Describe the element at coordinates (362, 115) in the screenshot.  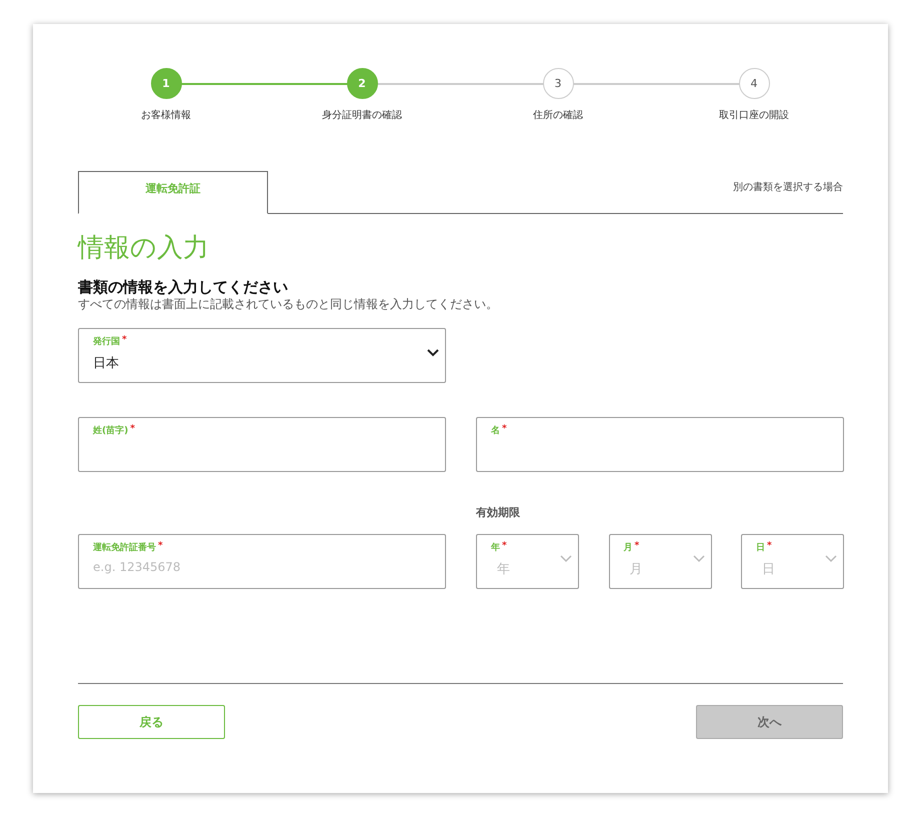
I see `step-label: 身分証明書の確認` at that location.